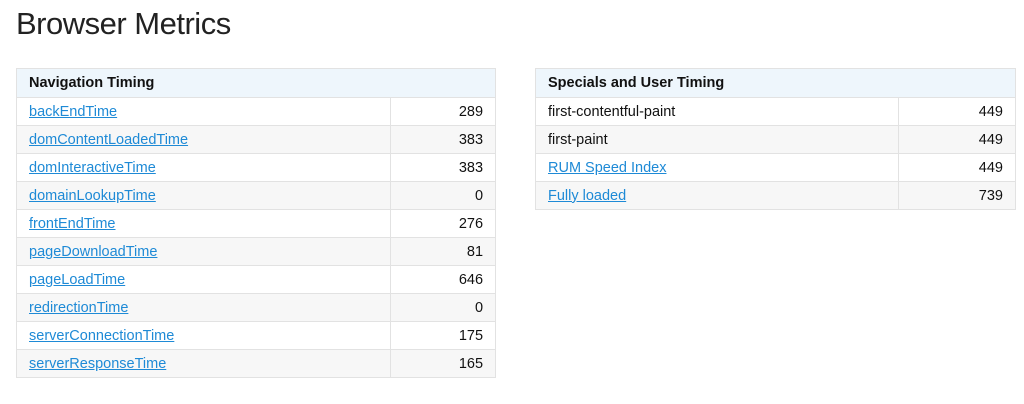  I want to click on metric-value: 739, so click(957, 195).